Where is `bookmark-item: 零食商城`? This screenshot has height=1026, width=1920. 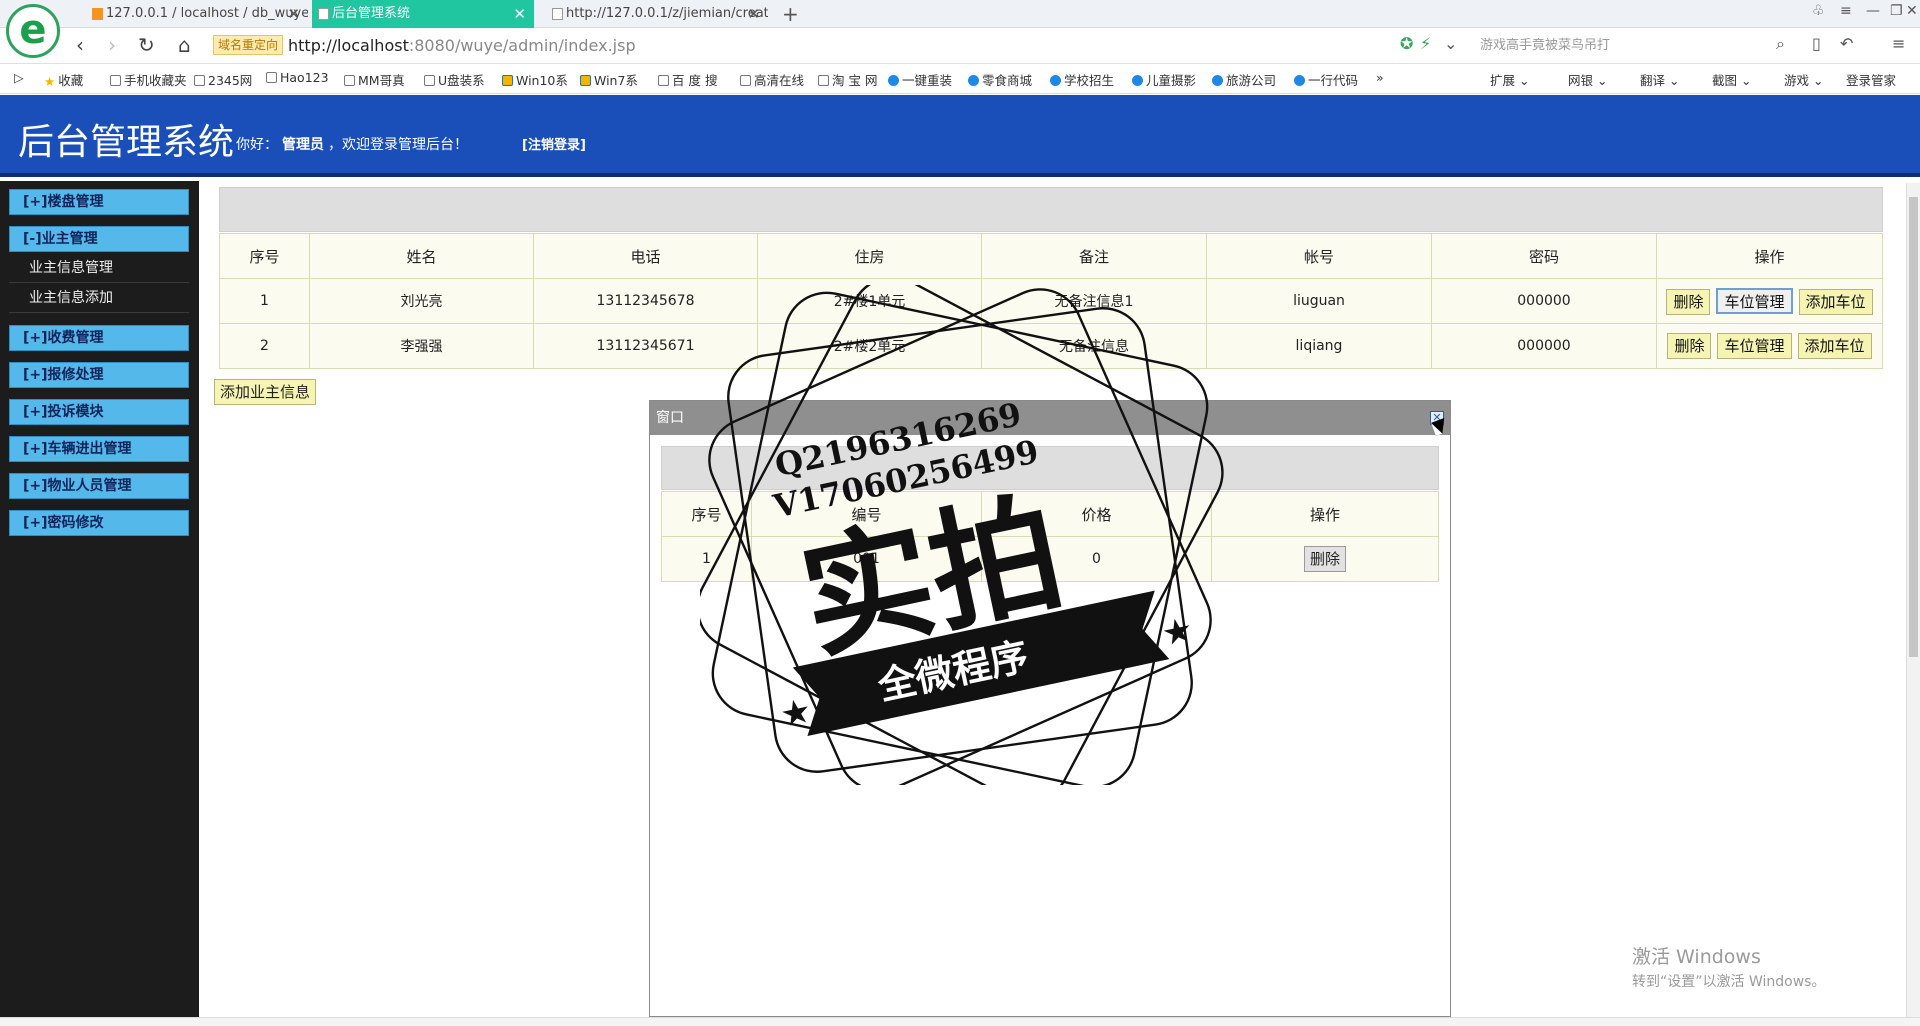 bookmark-item: 零食商城 is located at coordinates (1000, 79).